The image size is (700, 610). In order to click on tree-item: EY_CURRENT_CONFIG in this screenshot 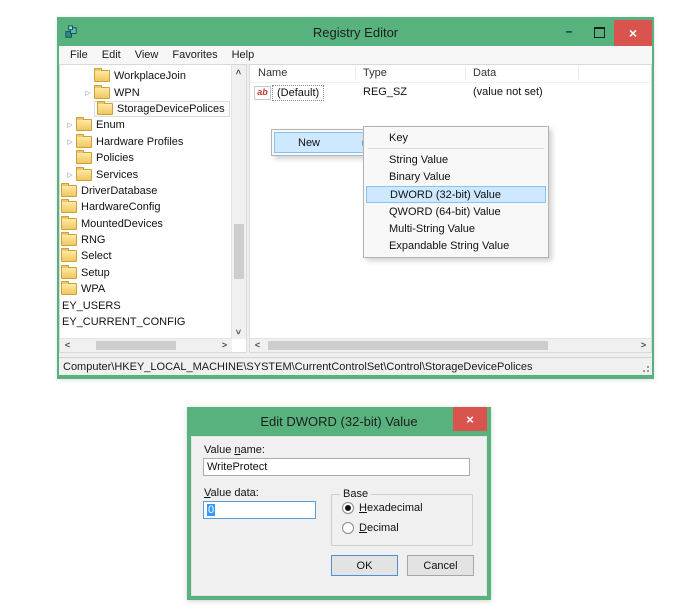, I will do `click(145, 322)`.